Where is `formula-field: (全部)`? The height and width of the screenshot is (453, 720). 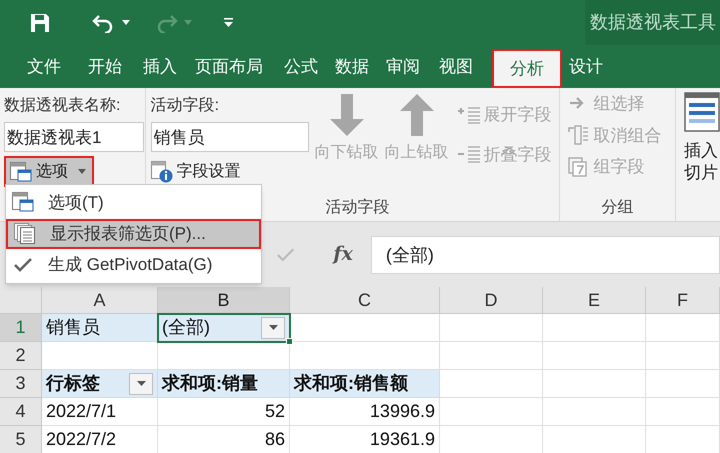
formula-field: (全部) is located at coordinates (545, 255).